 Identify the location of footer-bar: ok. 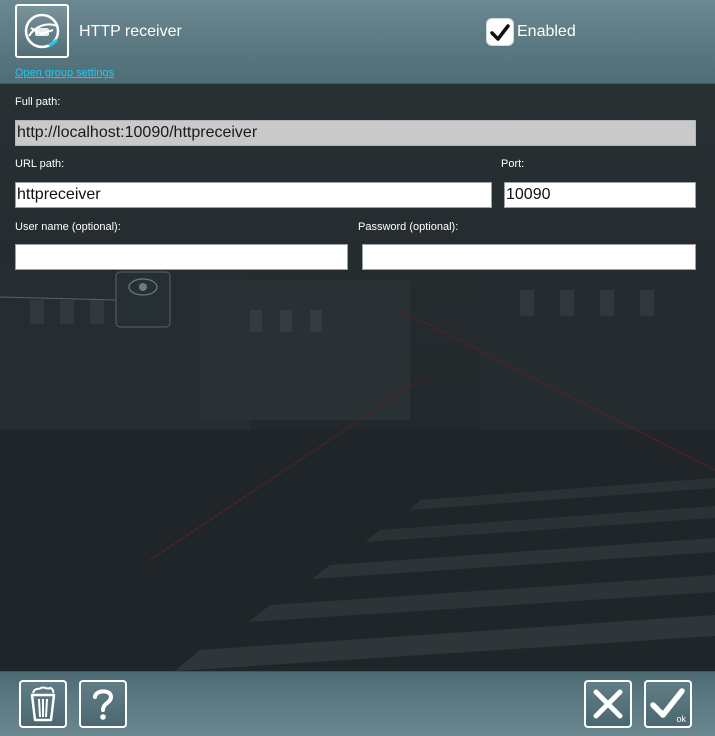
(357, 703).